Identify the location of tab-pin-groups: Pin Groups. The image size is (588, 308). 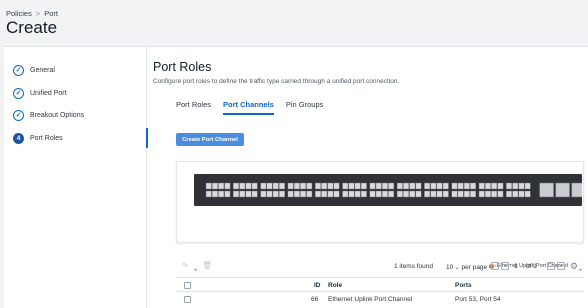
(305, 107).